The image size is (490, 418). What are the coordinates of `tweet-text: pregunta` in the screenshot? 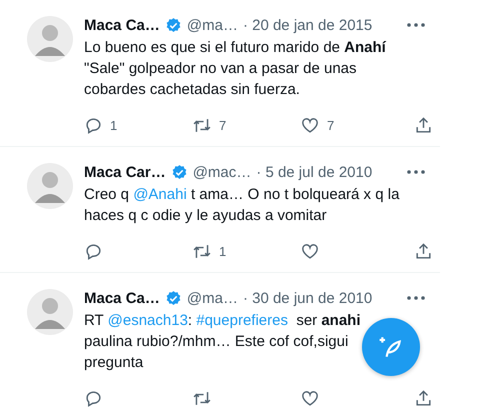 It's located at (114, 362).